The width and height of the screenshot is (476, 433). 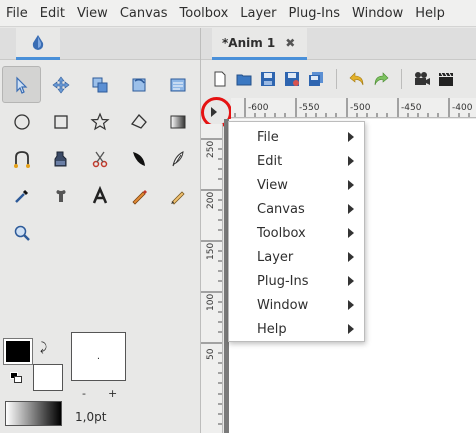 I want to click on fill-tool-icon, so click(x=60, y=158).